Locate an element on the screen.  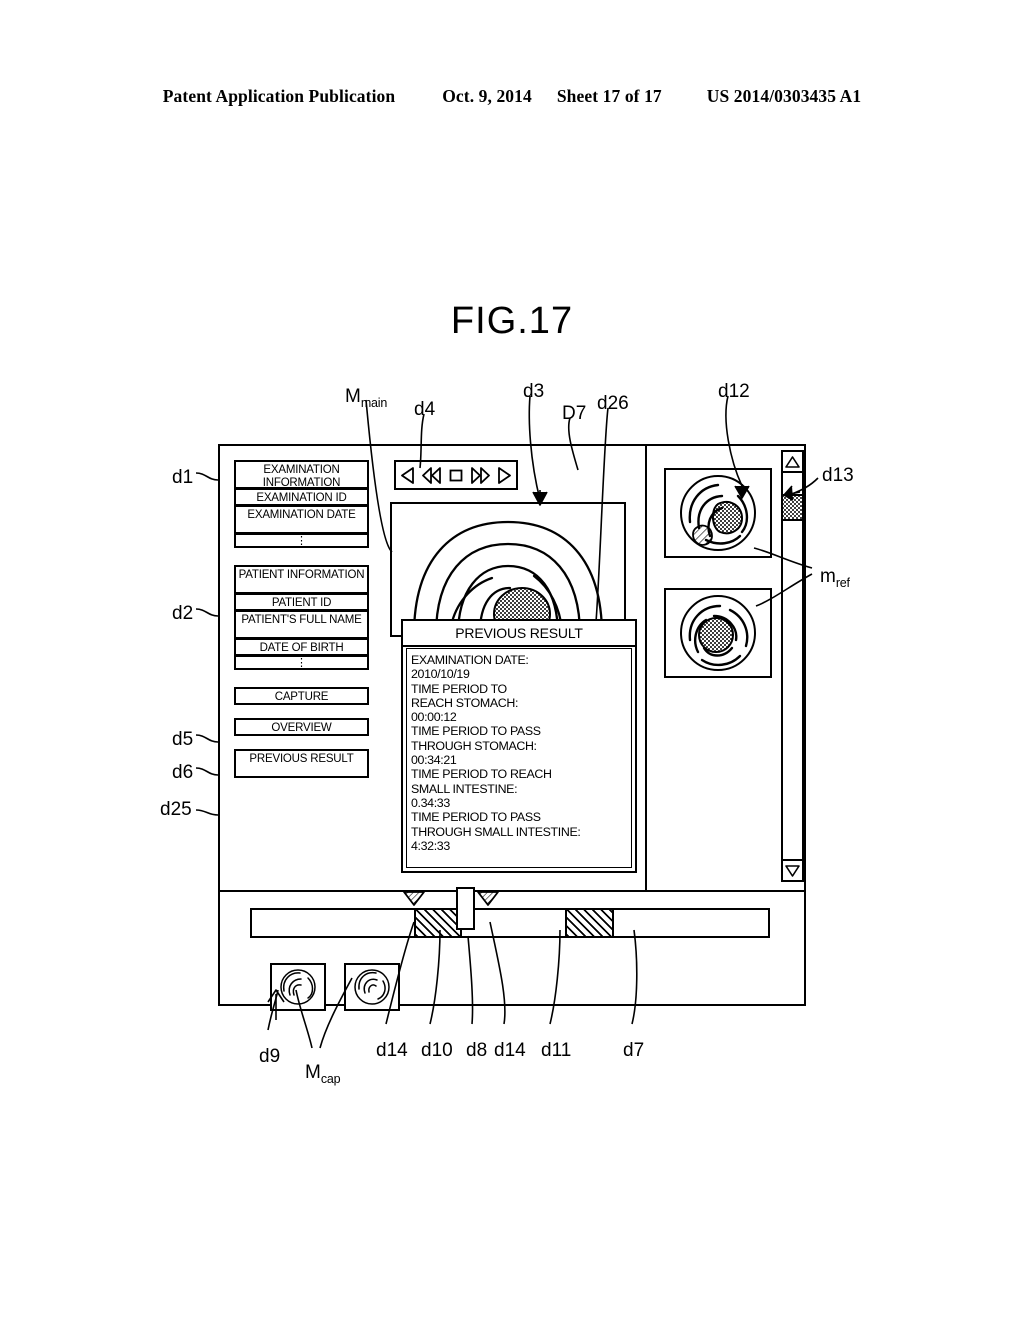
previous-result-button-row: PREVIOUS RESULT is located at coordinates (301, 763).